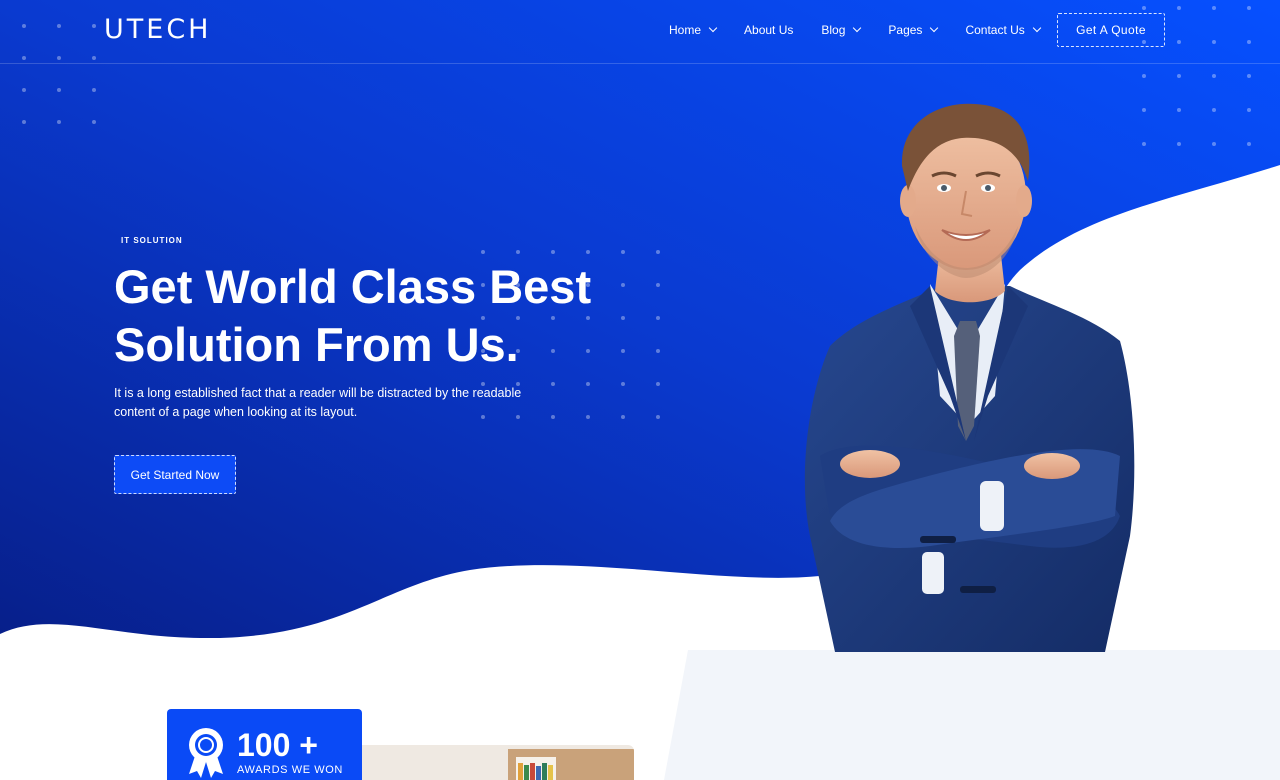 The height and width of the screenshot is (780, 1280). What do you see at coordinates (316, 344) in the screenshot?
I see `hero-title-line: Solution From Us.` at bounding box center [316, 344].